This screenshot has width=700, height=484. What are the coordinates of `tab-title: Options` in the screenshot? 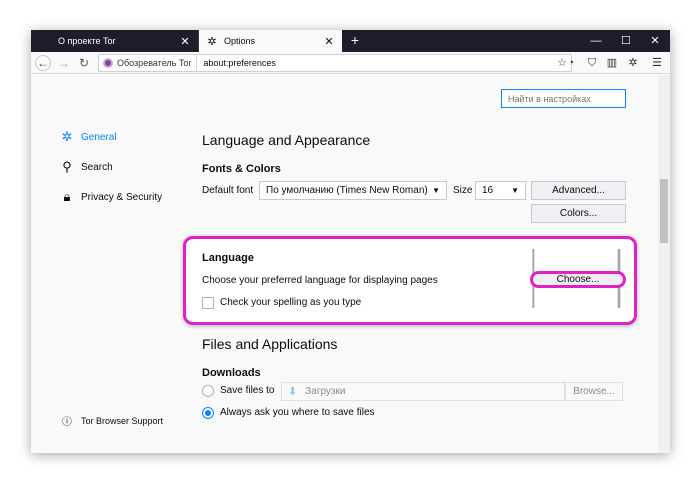 It's located at (240, 41).